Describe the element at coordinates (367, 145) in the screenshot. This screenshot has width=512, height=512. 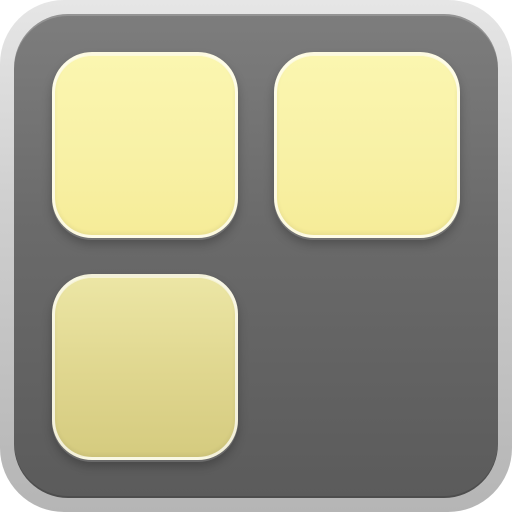
I see `tile-top-right` at that location.